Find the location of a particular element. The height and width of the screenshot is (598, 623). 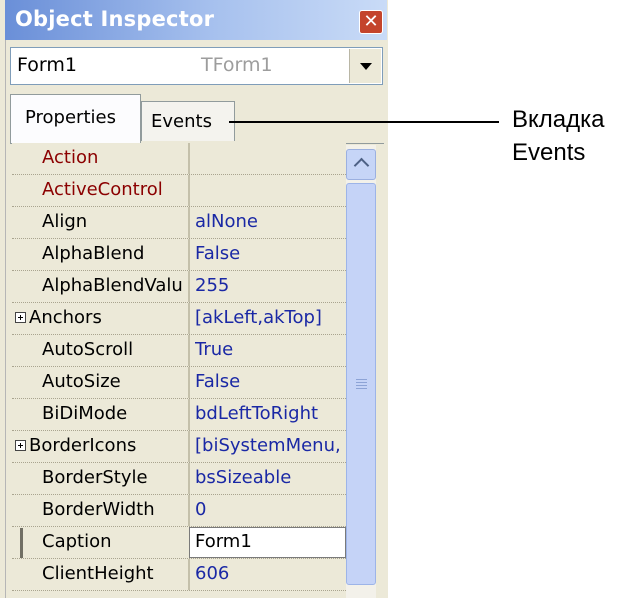

property-name: ActiveControl is located at coordinates (102, 189).